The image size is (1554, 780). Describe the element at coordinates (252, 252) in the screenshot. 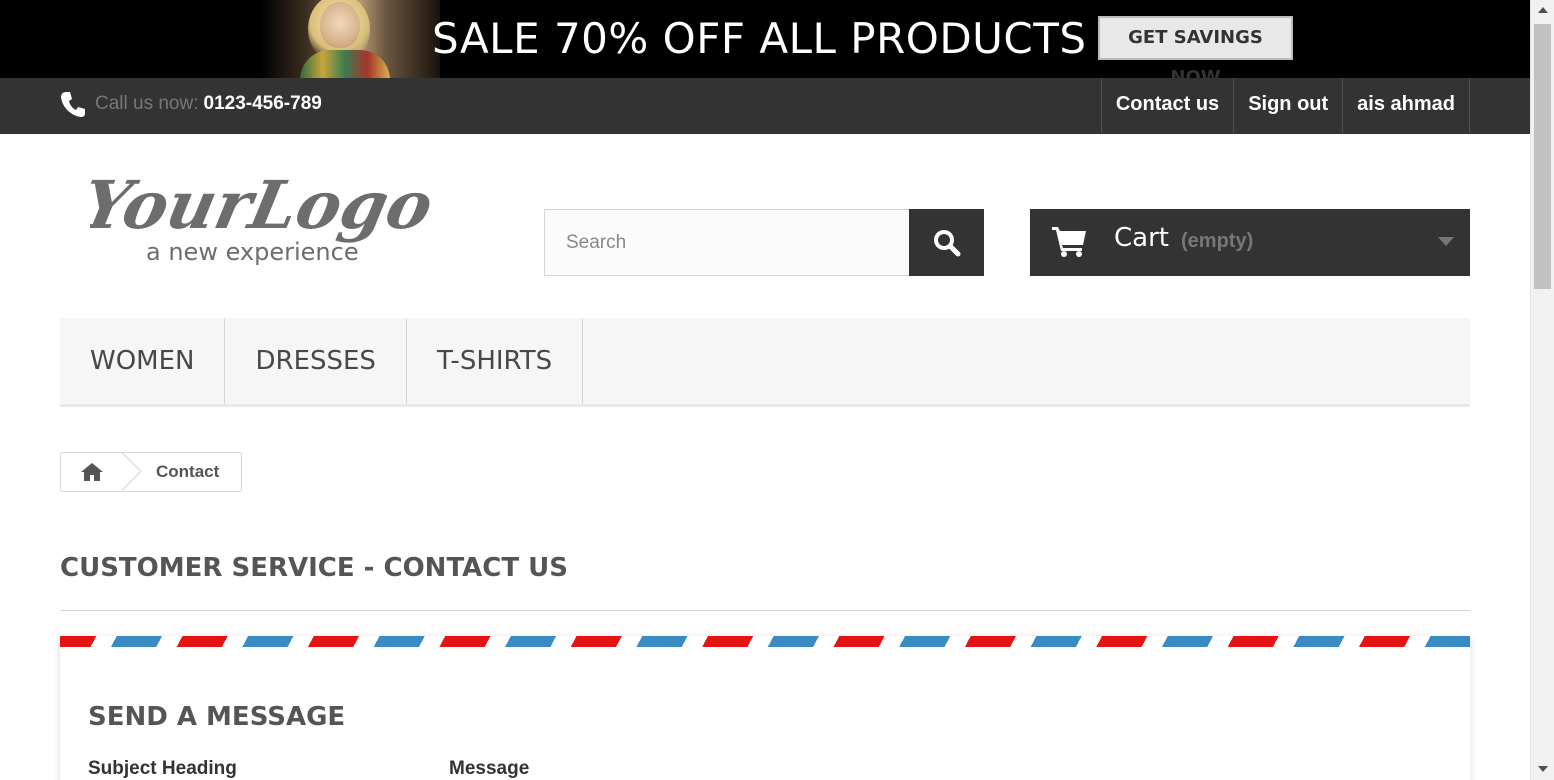

I see `logo-tagline: a new experience` at that location.